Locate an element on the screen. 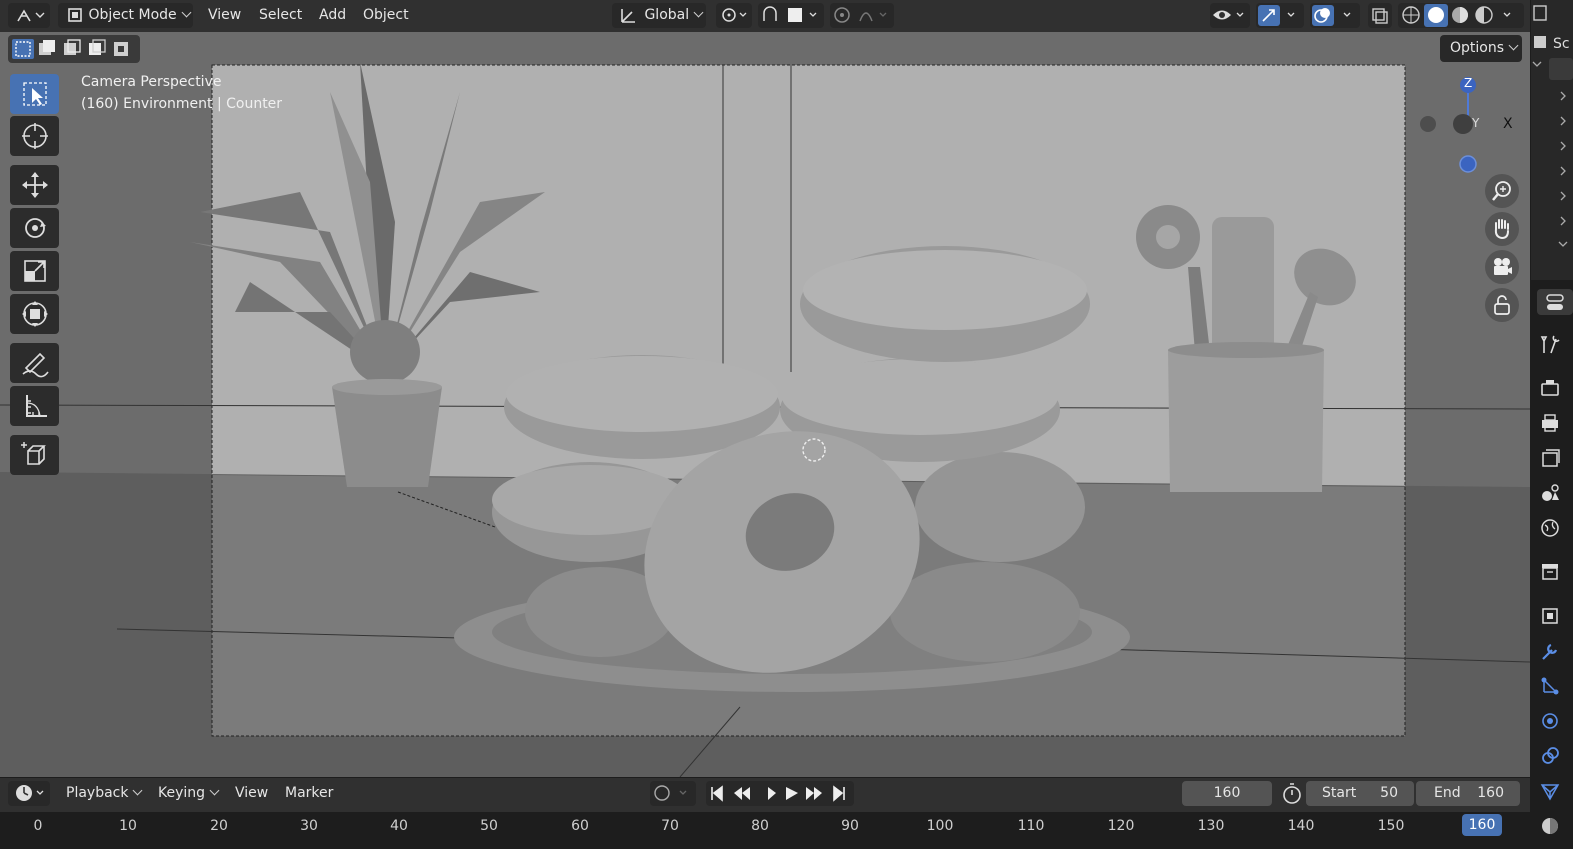 The image size is (1573, 849). move-tool-button is located at coordinates (34, 185).